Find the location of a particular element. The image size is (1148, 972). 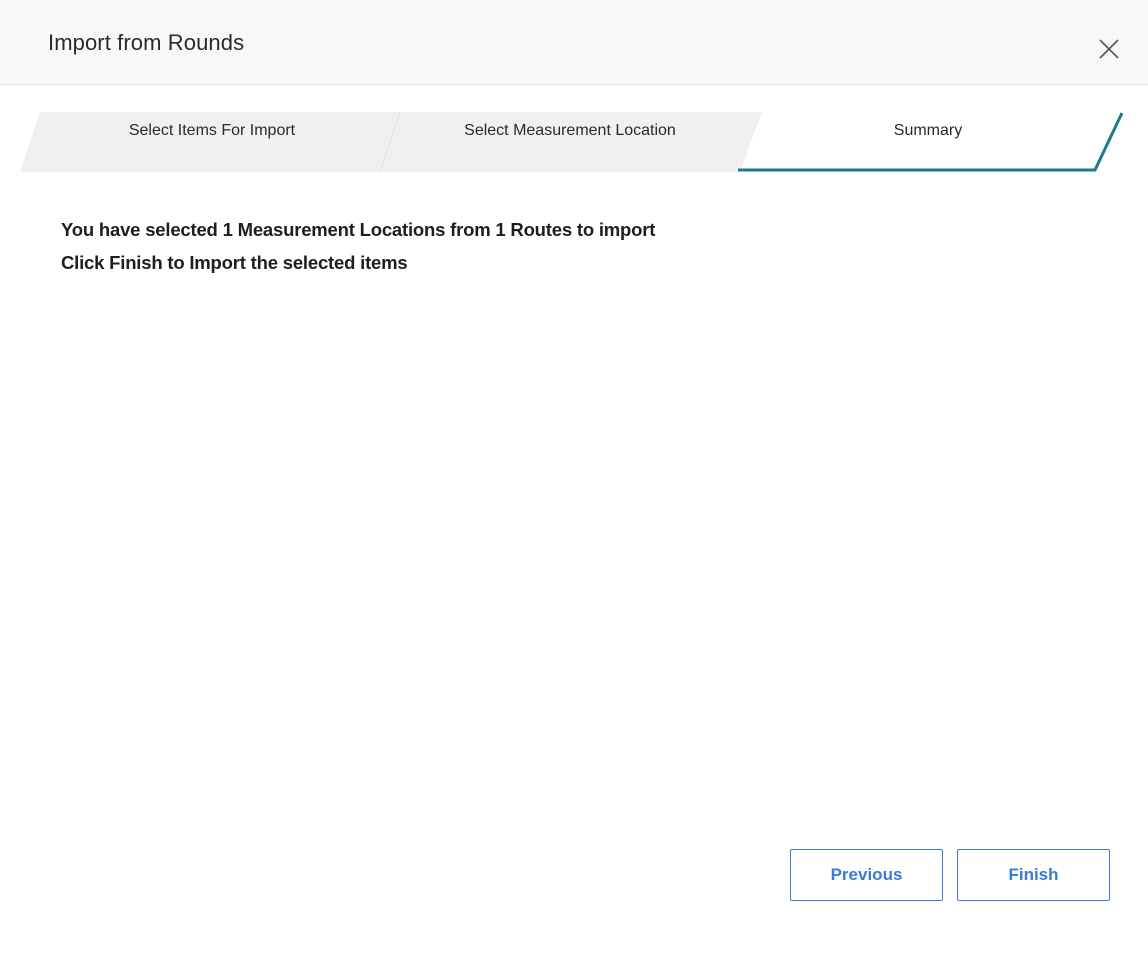

step-shape-select-measurement-location is located at coordinates (571, 142).